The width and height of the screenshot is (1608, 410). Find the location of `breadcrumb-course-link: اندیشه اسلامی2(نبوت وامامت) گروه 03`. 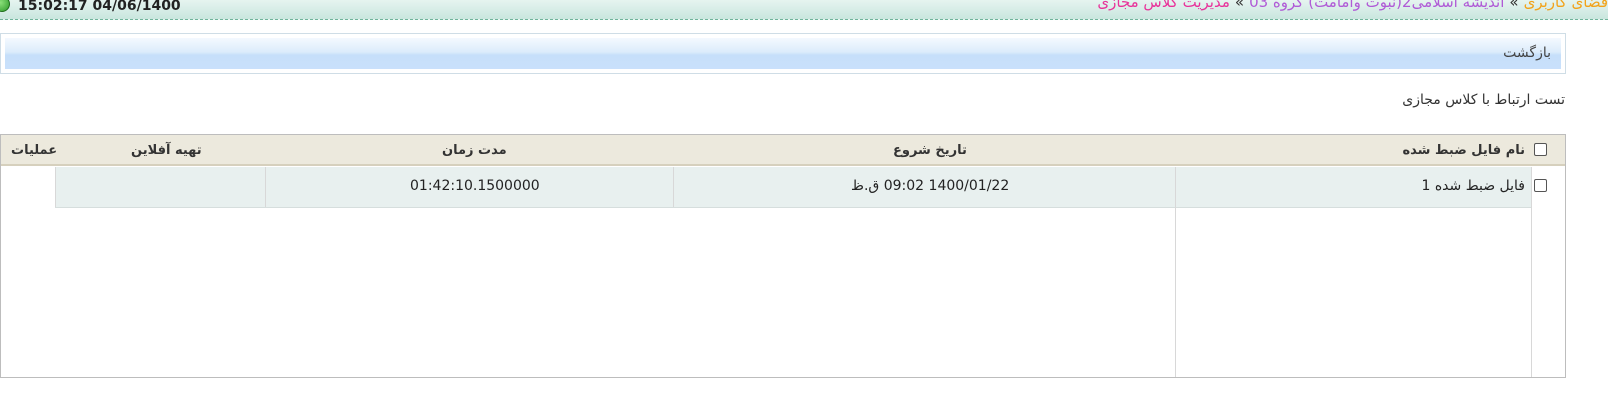

breadcrumb-course-link: اندیشه اسلامی2(نبوت وامامت) گروه 03 is located at coordinates (1376, 5).